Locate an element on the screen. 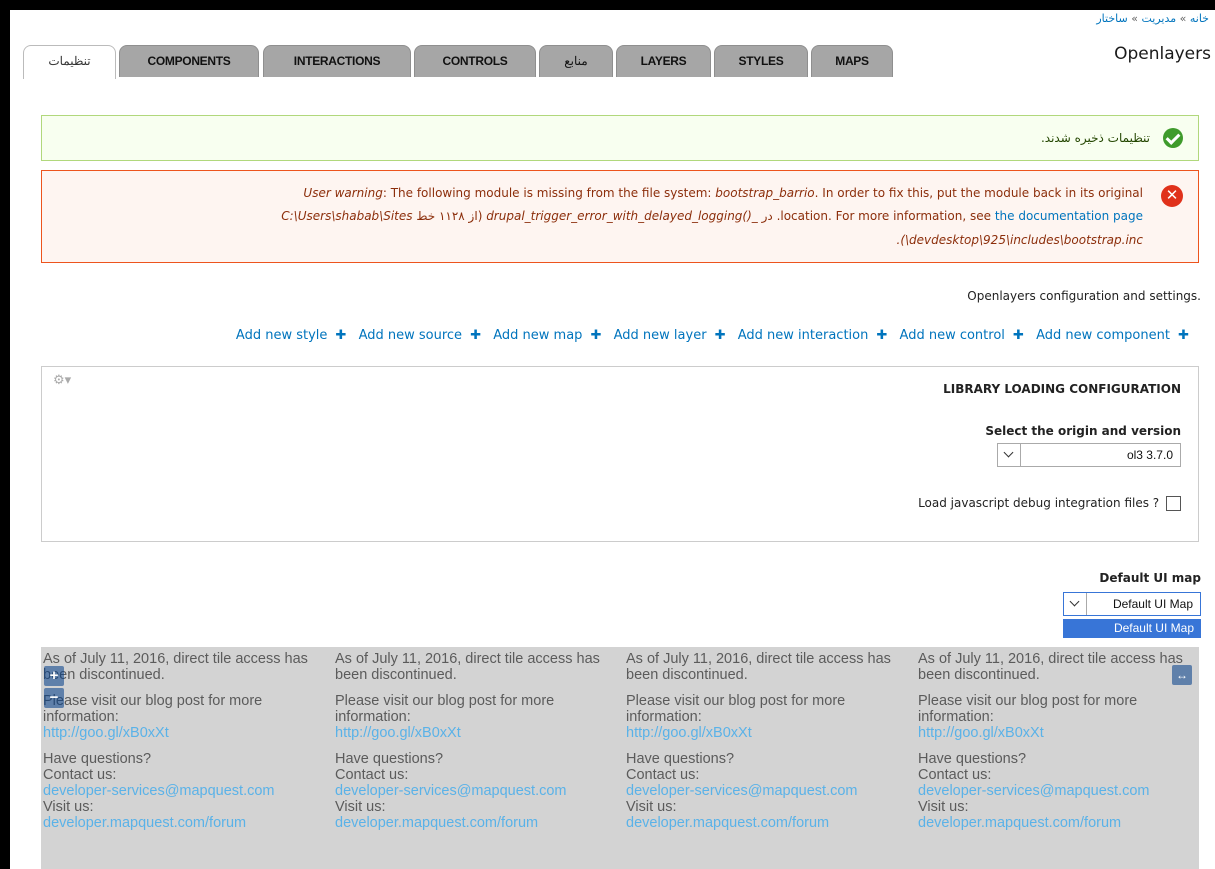 This screenshot has height=869, width=1215. tab-interactions: INTERACTIONS is located at coordinates (337, 61).